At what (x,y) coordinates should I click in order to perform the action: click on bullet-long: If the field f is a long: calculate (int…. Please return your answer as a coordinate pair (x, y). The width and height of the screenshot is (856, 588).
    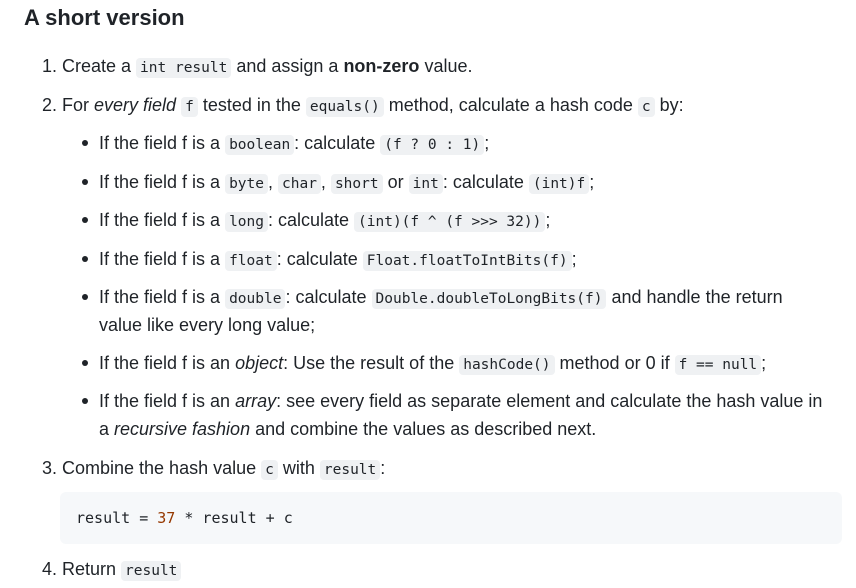
    Looking at the image, I should click on (324, 221).